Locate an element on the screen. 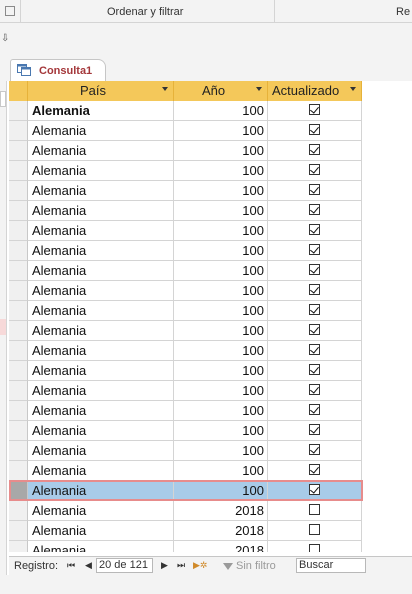 The height and width of the screenshot is (594, 412). column-header-actualizado: Actualizado is located at coordinates (315, 91).